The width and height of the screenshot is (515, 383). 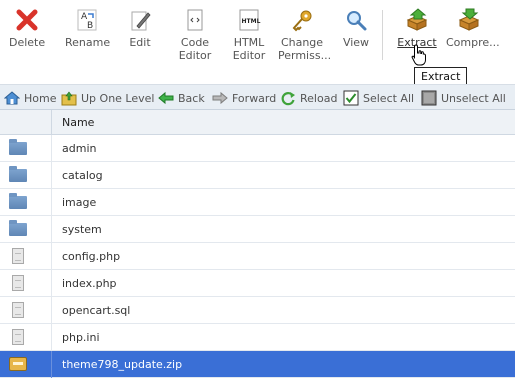 What do you see at coordinates (389, 98) in the screenshot?
I see `select-all-label: Select All` at bounding box center [389, 98].